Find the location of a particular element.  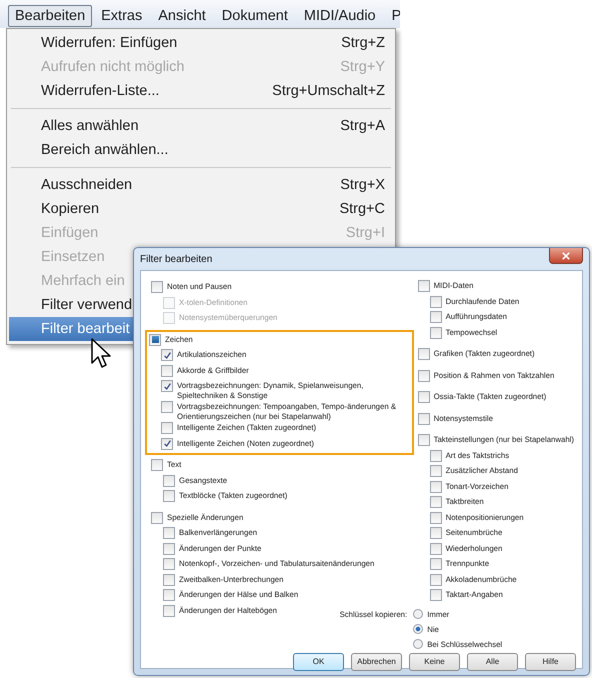

dialog-button: Alle is located at coordinates (492, 661).